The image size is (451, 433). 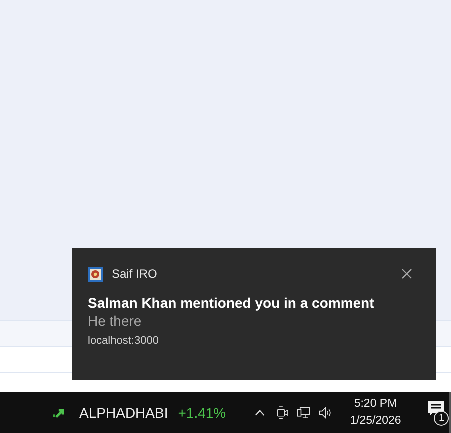 What do you see at coordinates (260, 412) in the screenshot?
I see `chevron-up-icon` at bounding box center [260, 412].